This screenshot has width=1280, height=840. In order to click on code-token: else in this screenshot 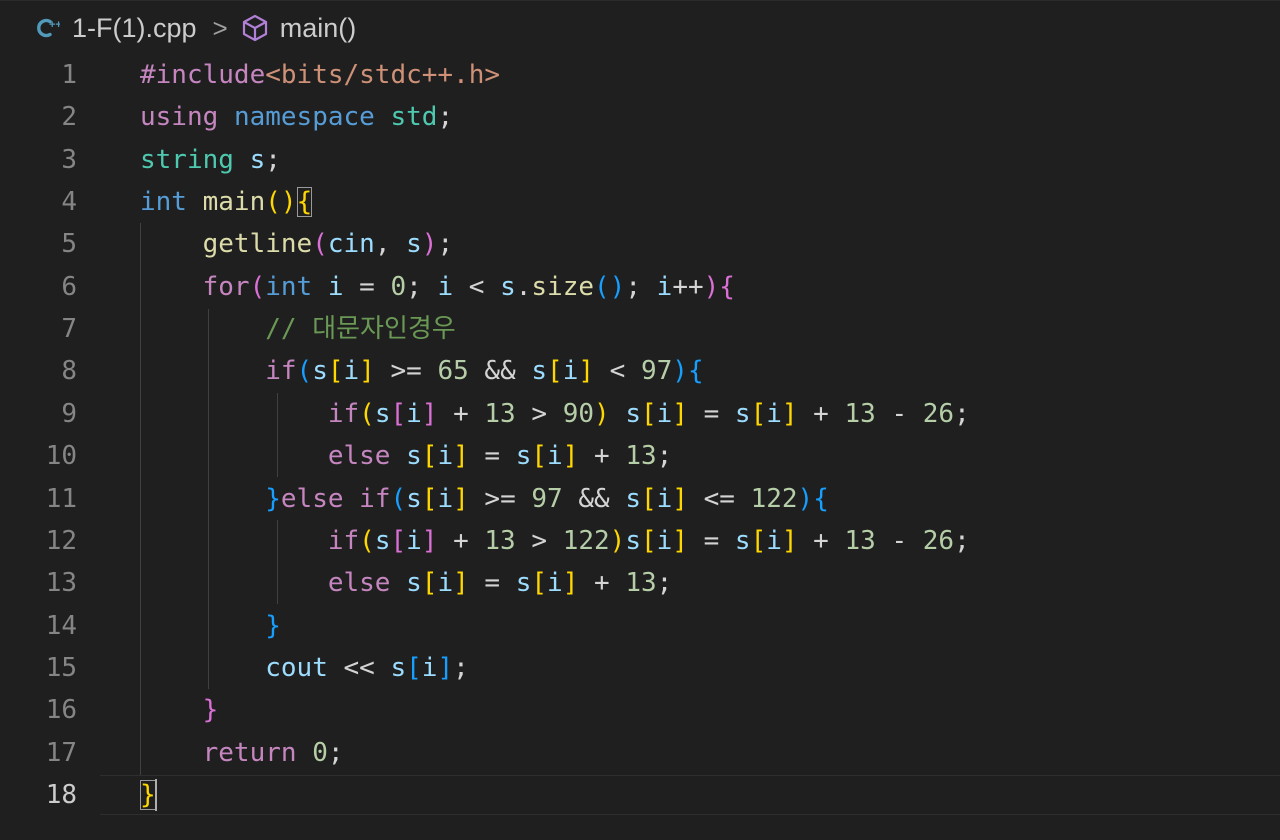, I will do `click(359, 456)`.